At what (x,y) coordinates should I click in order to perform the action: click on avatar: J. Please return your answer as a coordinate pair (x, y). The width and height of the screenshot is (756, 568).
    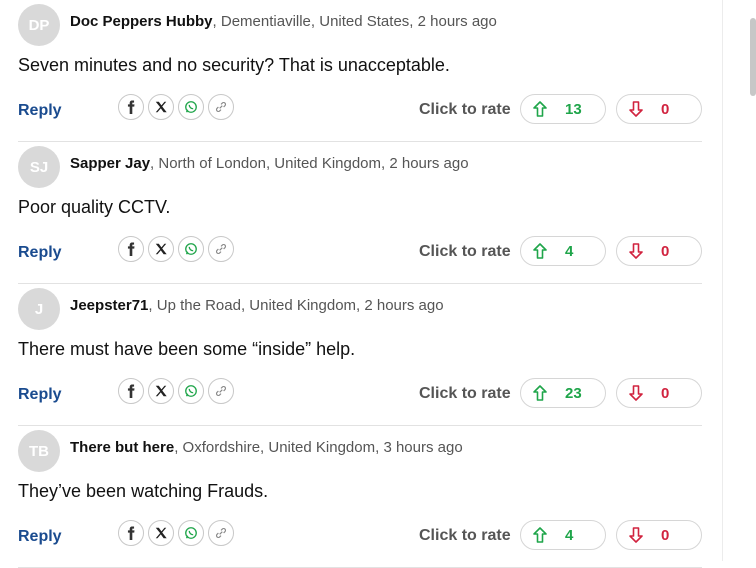
    Looking at the image, I should click on (39, 309).